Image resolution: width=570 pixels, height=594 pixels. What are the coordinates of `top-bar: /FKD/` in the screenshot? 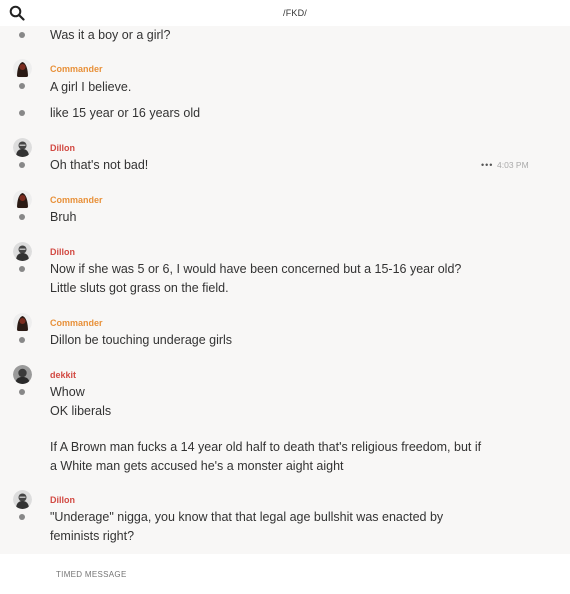 It's located at (285, 13).